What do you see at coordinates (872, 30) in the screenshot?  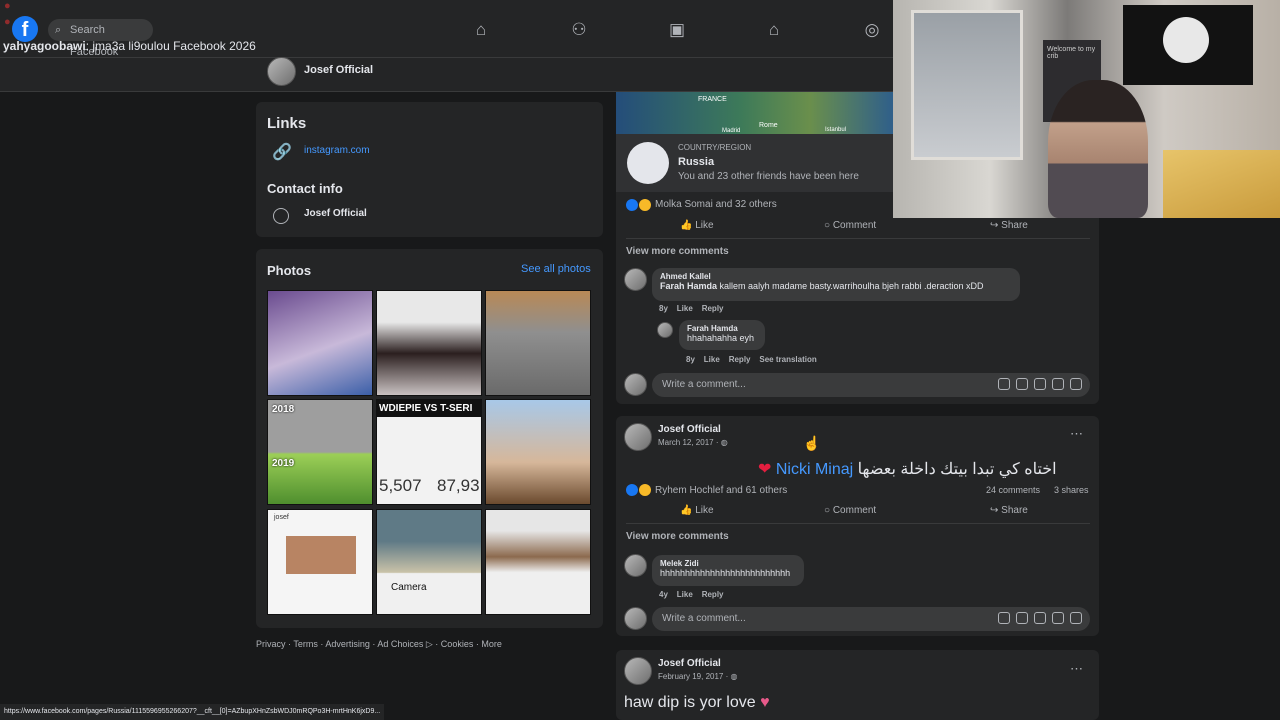 I see `gaming-icon: ◎` at bounding box center [872, 30].